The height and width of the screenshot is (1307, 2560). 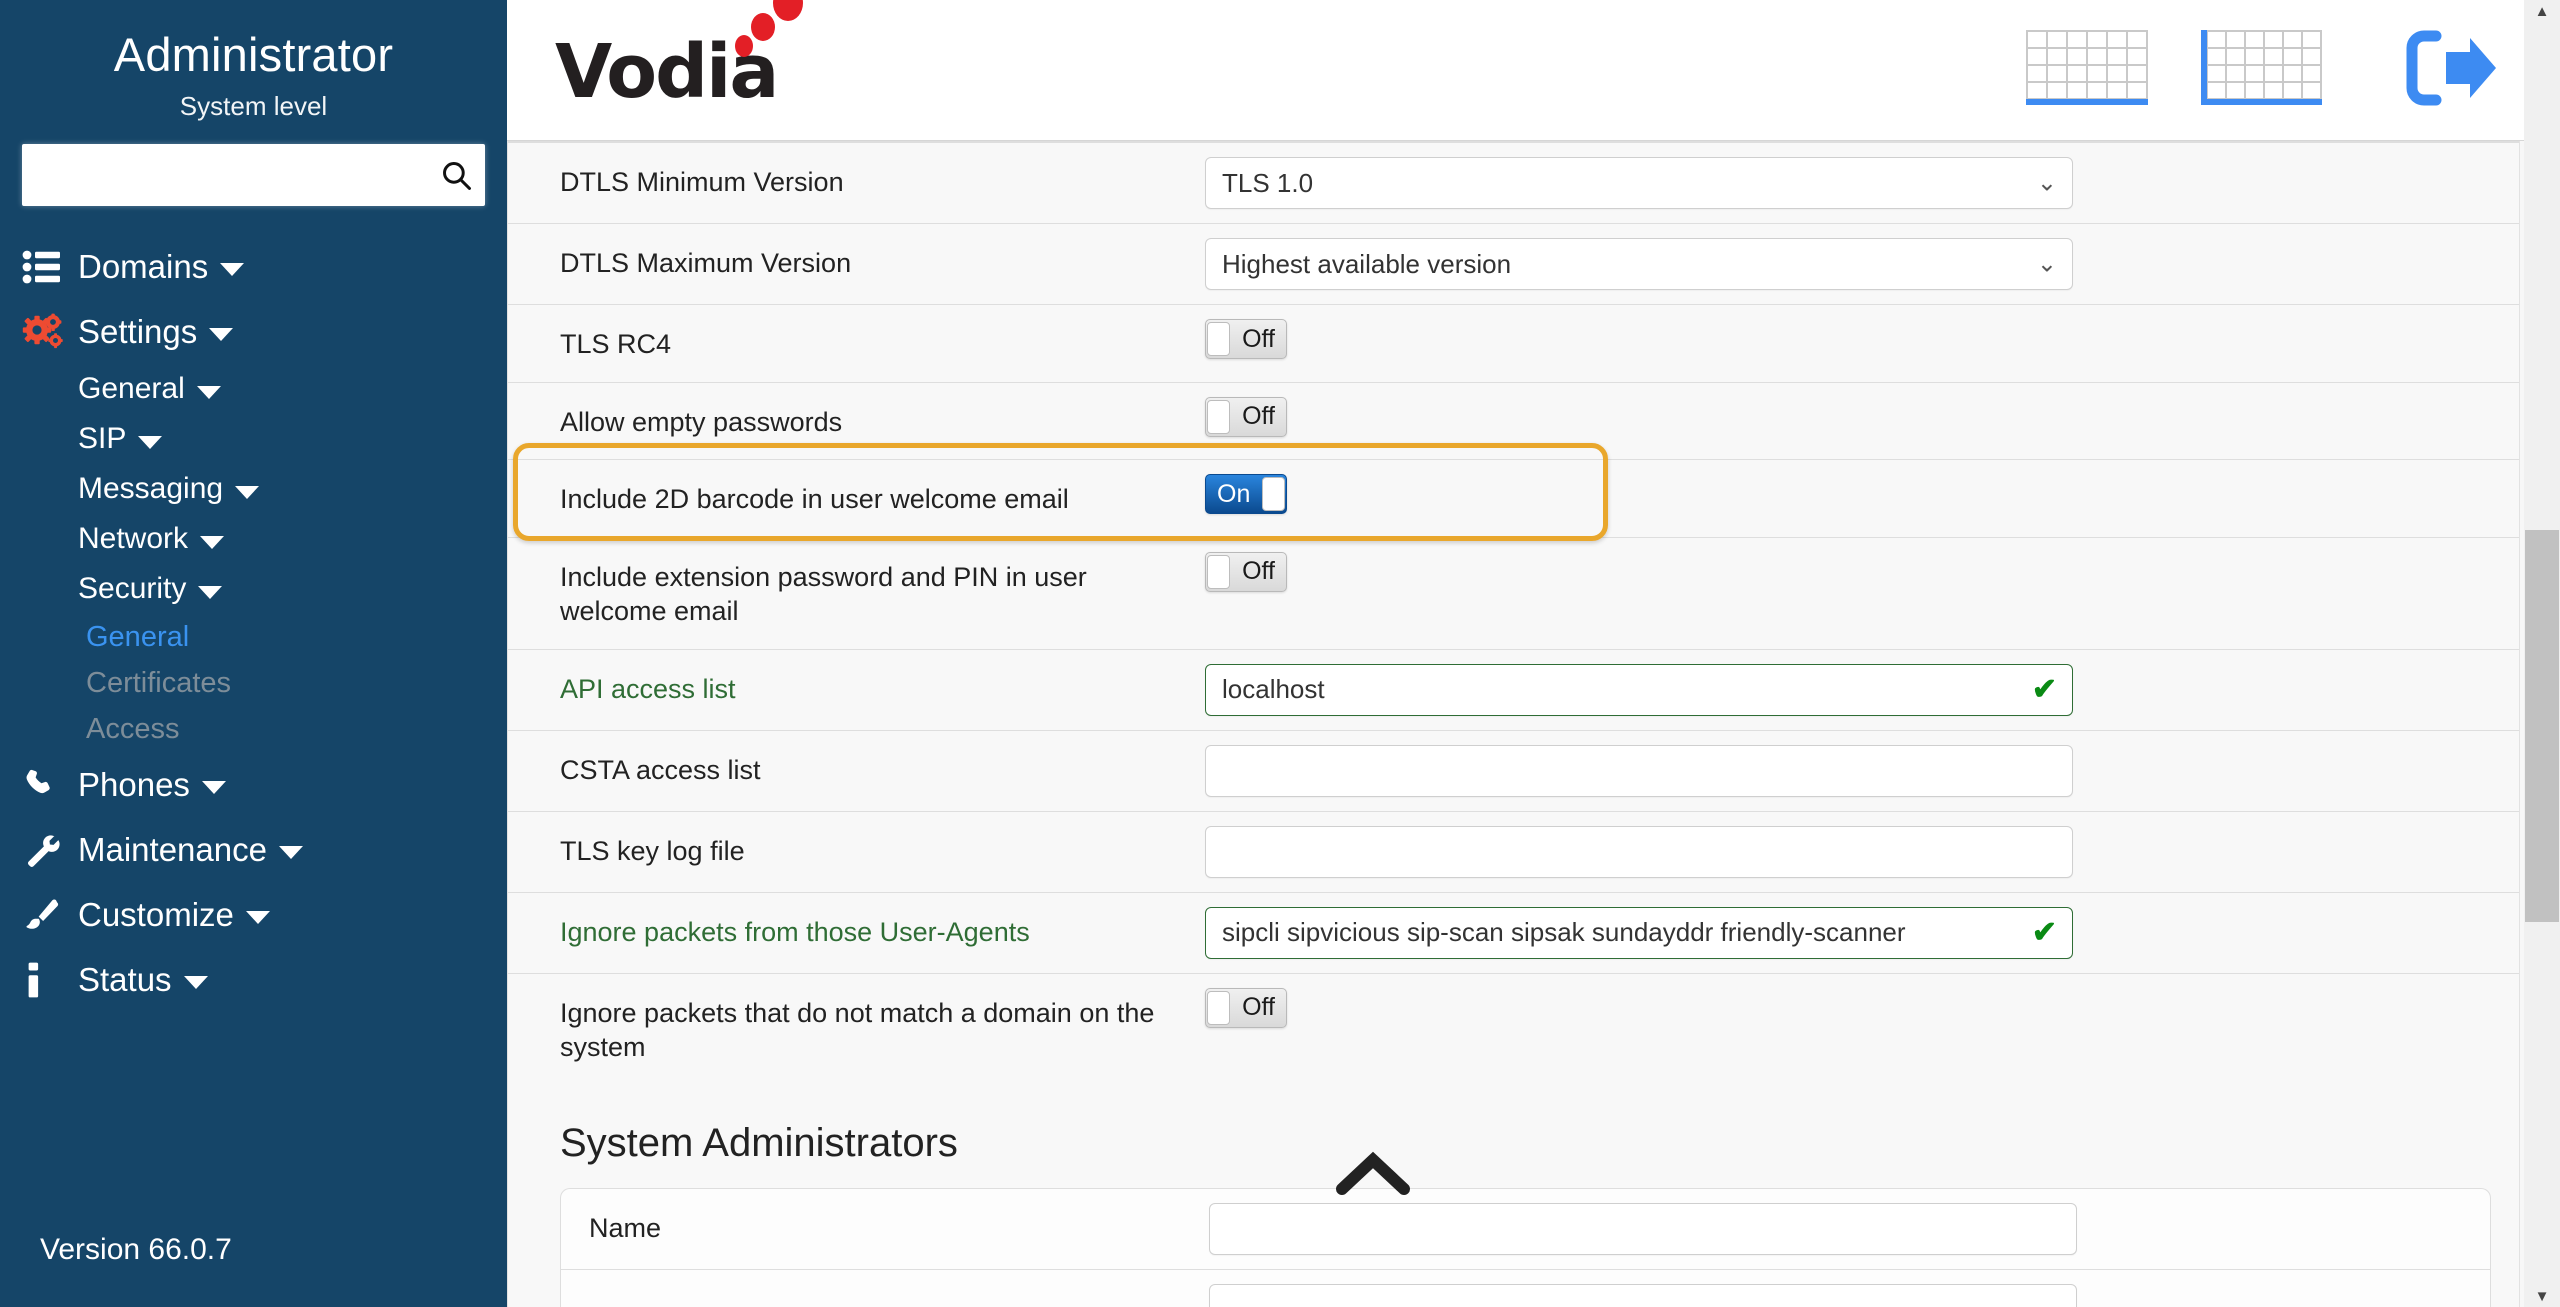 I want to click on sidebar-item-label: Customize, so click(x=174, y=915).